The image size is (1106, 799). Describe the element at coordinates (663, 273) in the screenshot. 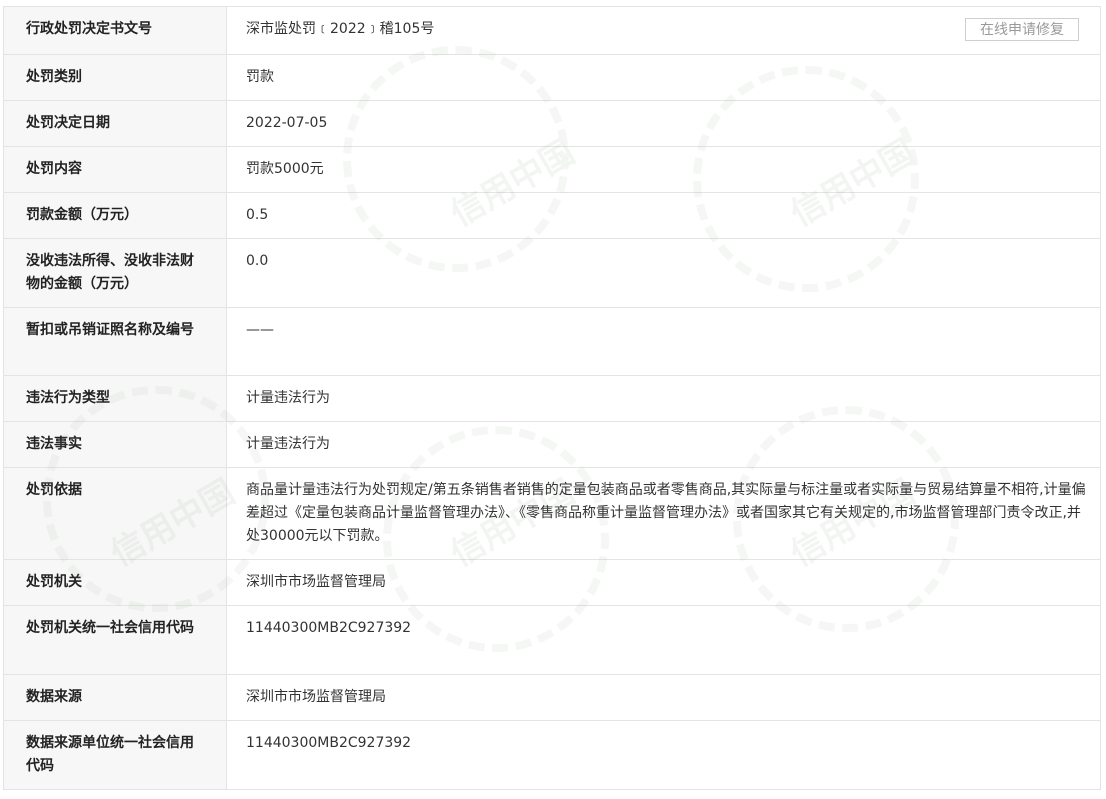

I see `row-value: 0.0` at that location.